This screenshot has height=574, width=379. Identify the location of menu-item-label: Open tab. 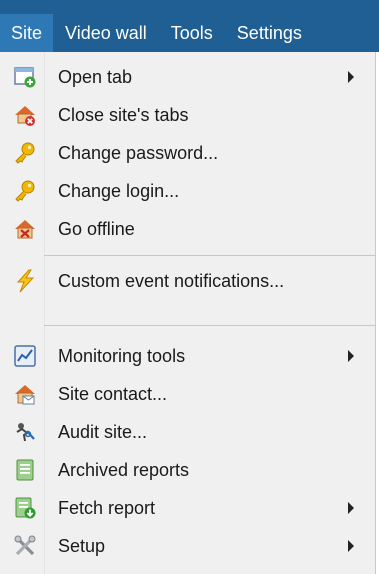
(95, 76).